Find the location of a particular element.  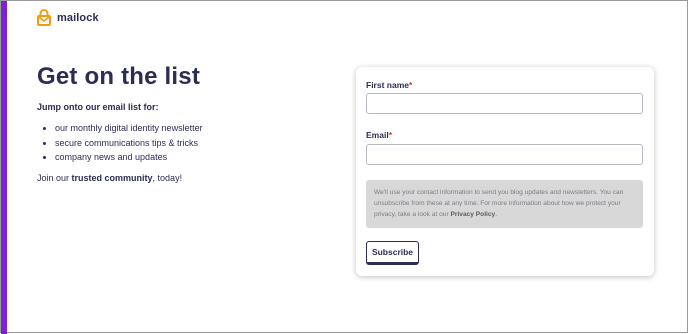

site-header: mailock is located at coordinates (68, 17).